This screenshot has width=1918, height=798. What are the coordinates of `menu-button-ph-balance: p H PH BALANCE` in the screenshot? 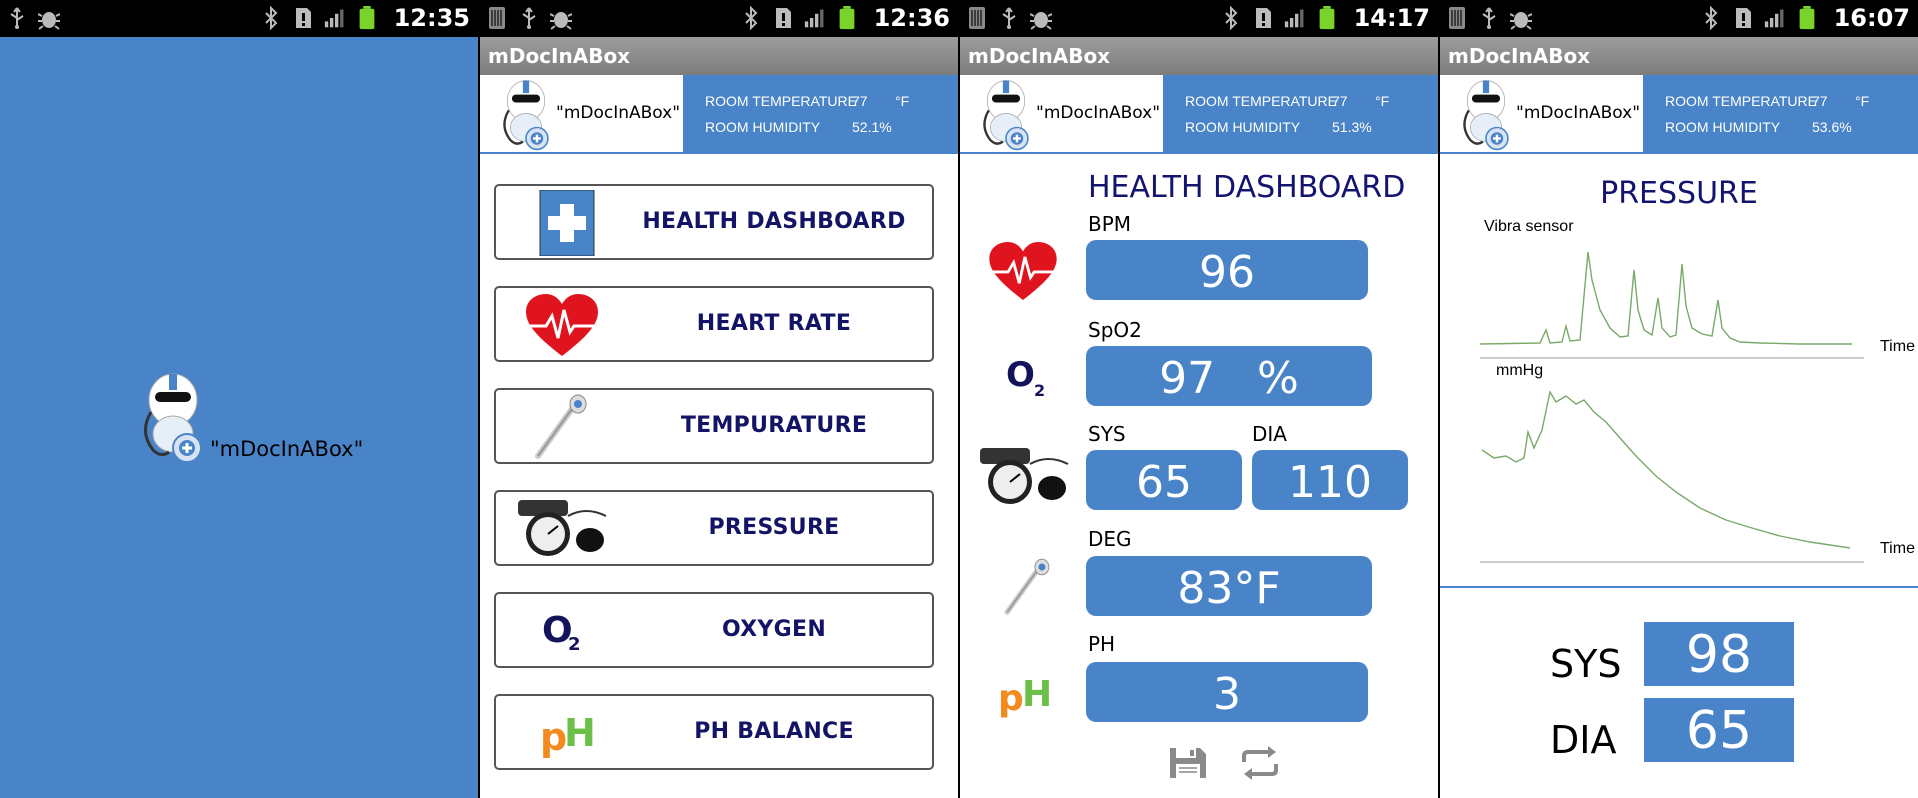 It's located at (714, 732).